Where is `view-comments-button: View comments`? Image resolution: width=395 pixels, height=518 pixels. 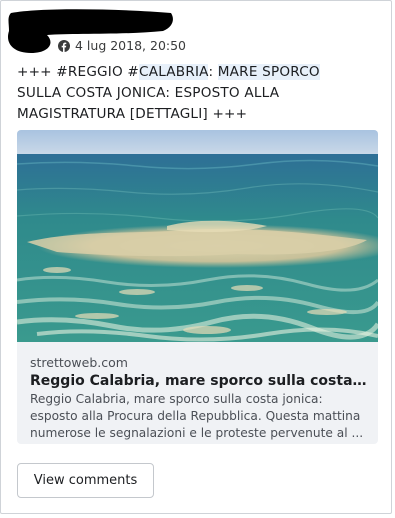 view-comments-button: View comments is located at coordinates (85, 480).